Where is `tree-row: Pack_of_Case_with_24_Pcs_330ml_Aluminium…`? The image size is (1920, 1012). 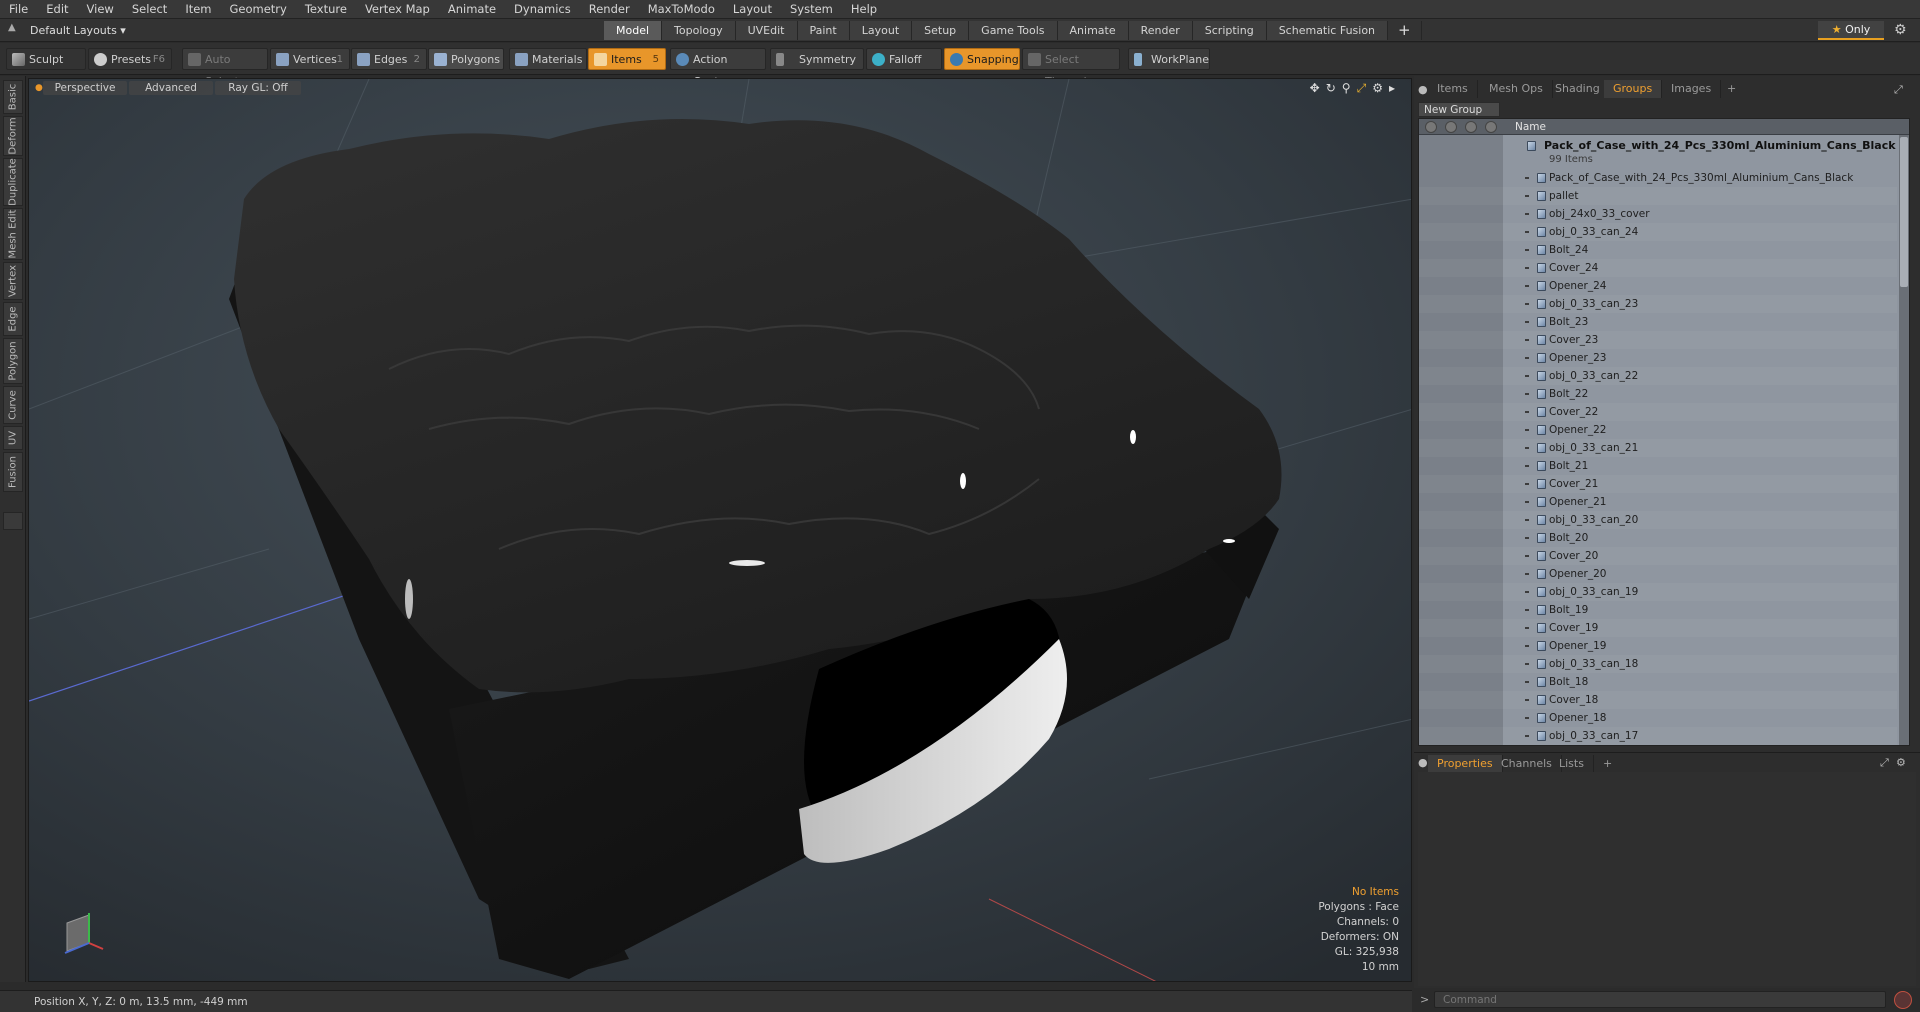
tree-row: Pack_of_Case_with_24_Pcs_330ml_Aluminium… is located at coordinates (1658, 178).